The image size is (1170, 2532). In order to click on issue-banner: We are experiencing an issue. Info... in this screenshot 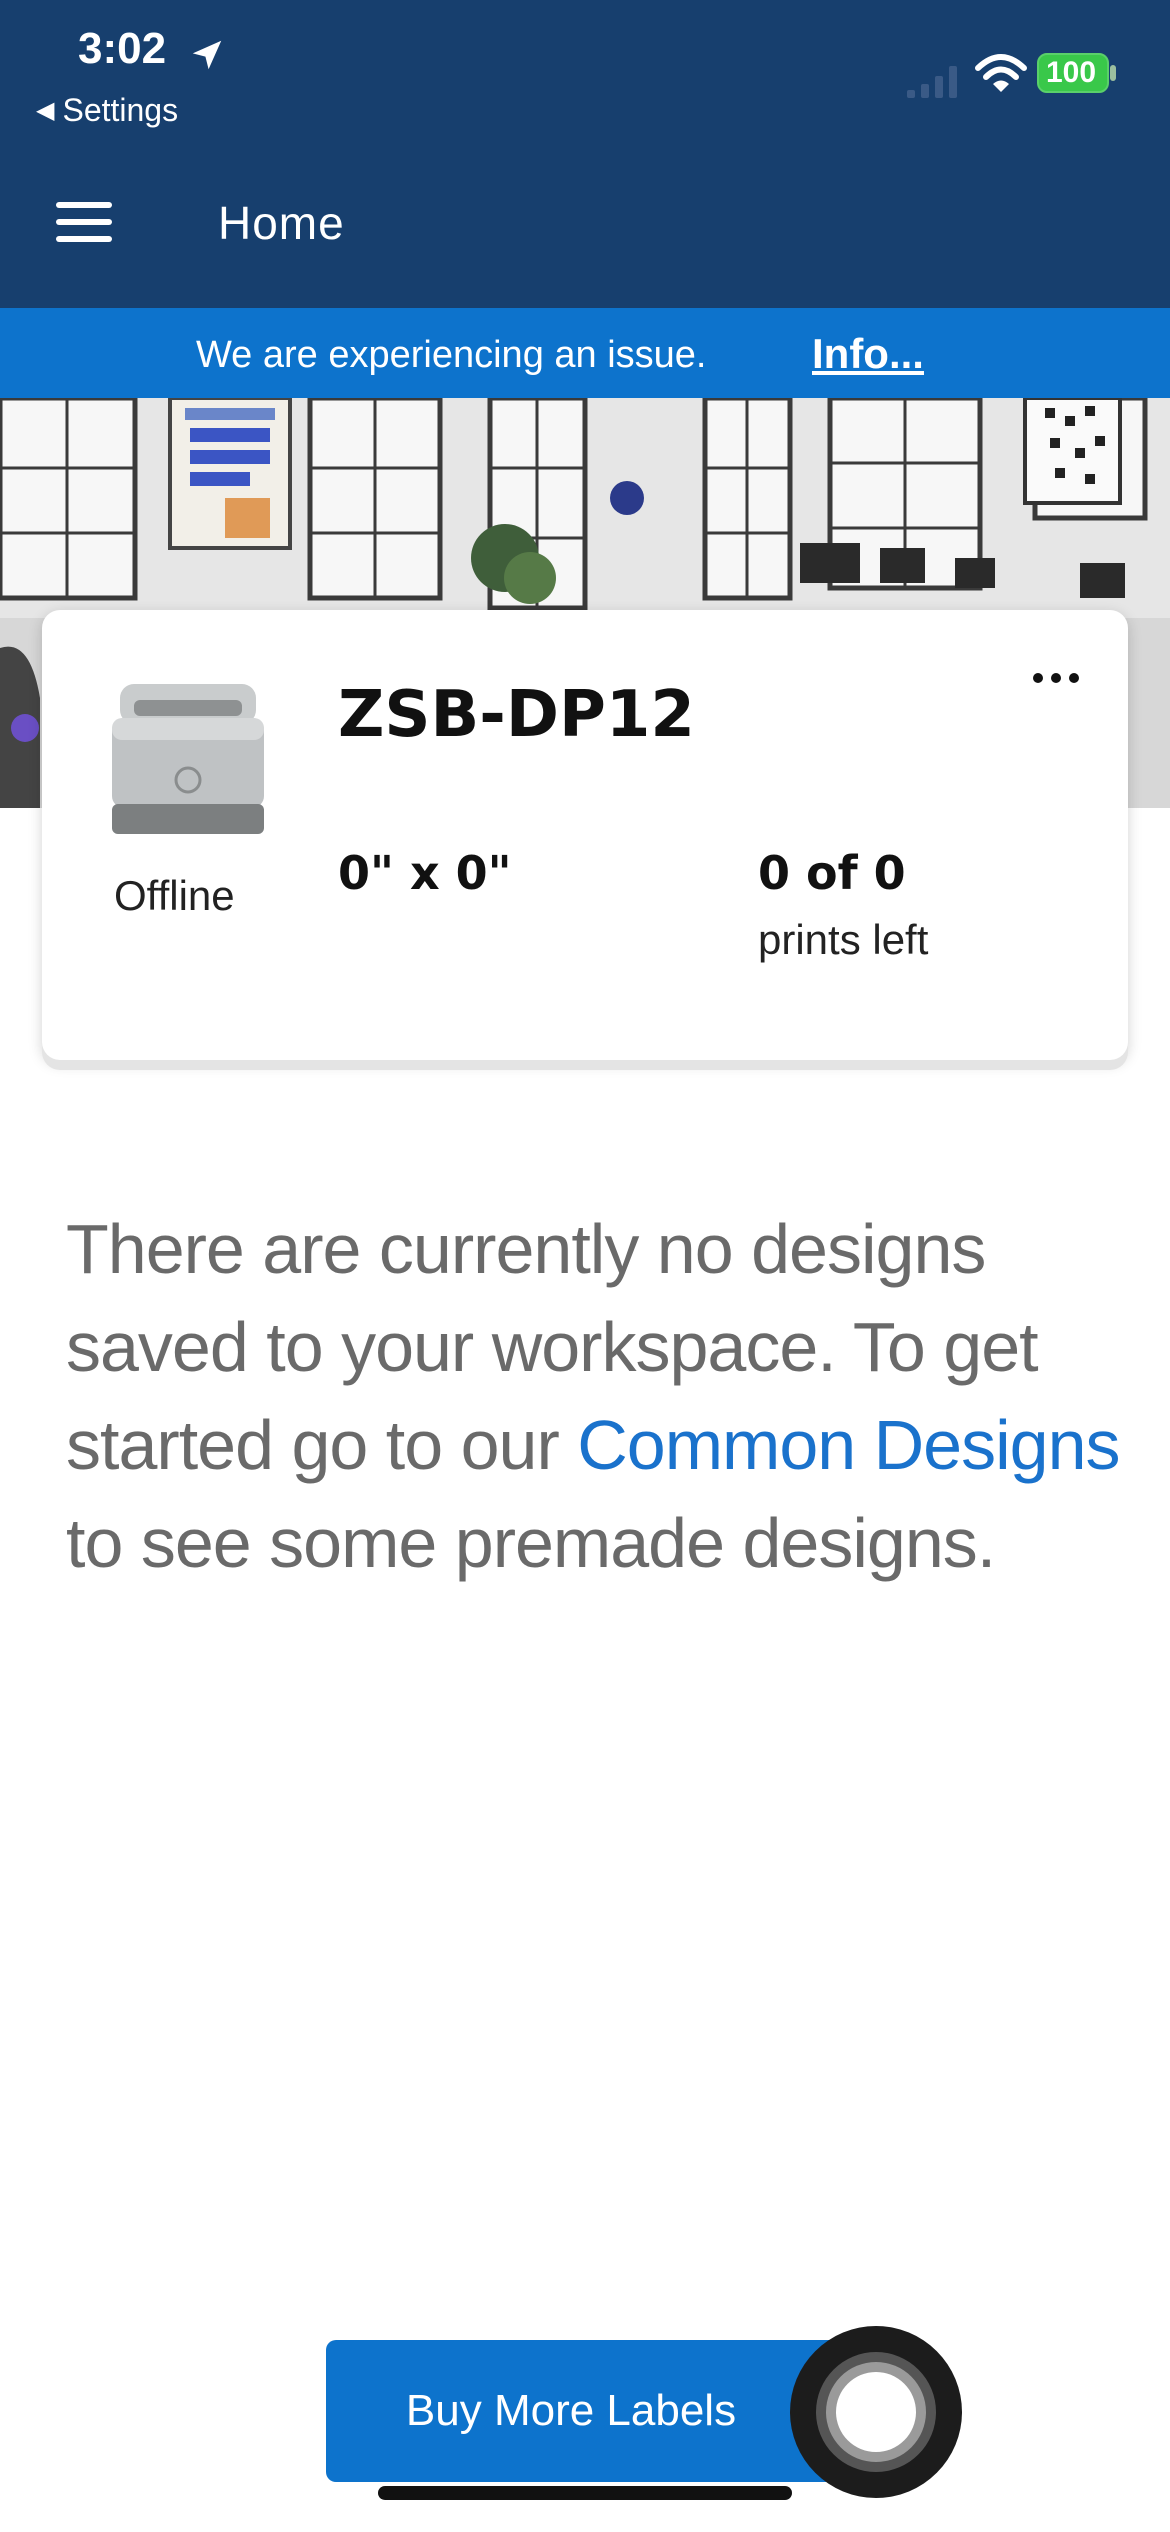, I will do `click(585, 353)`.